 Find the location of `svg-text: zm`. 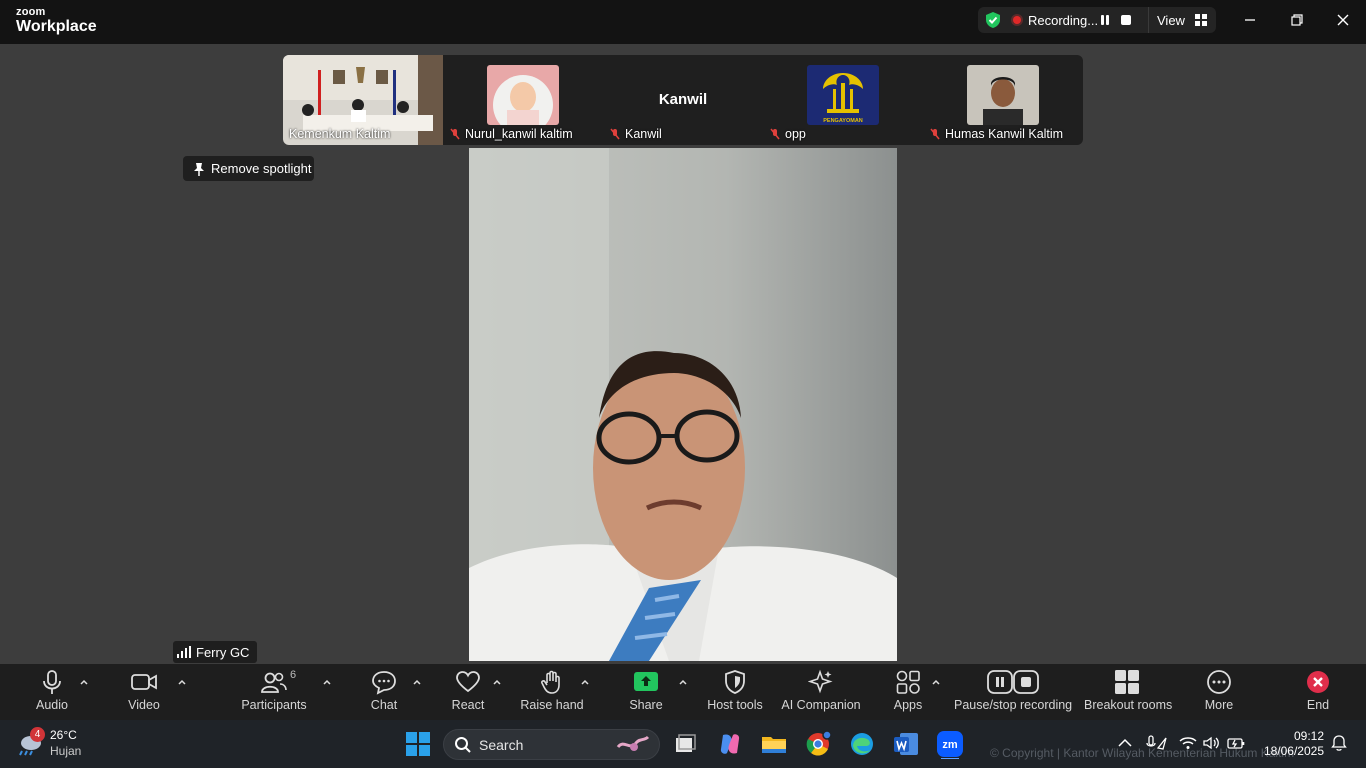

svg-text: zm is located at coordinates (950, 745).